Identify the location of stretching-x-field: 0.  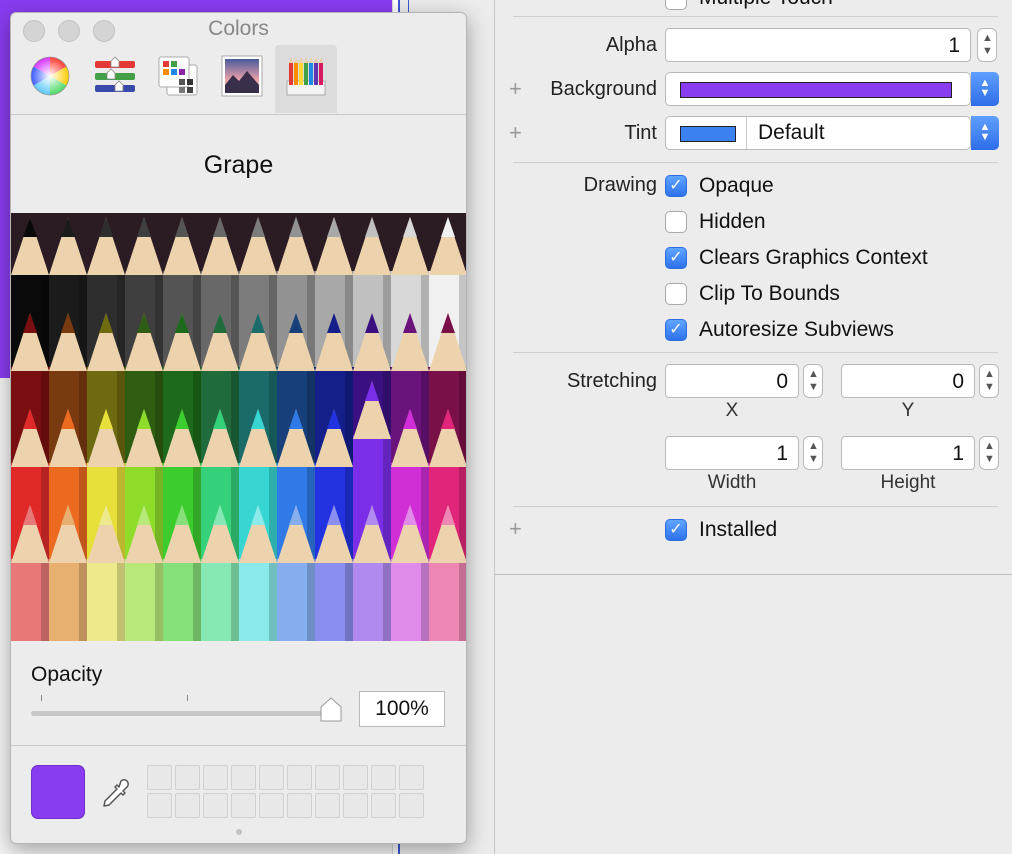
(732, 381).